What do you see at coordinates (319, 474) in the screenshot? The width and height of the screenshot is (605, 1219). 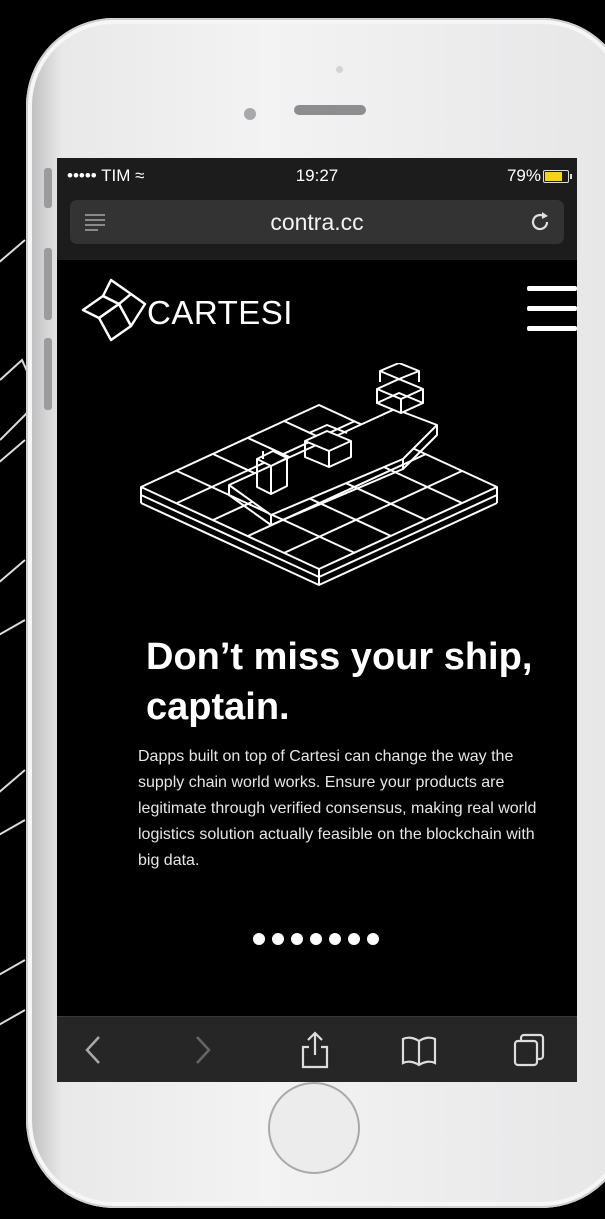 I see `isometric-cargo-ship-icon` at bounding box center [319, 474].